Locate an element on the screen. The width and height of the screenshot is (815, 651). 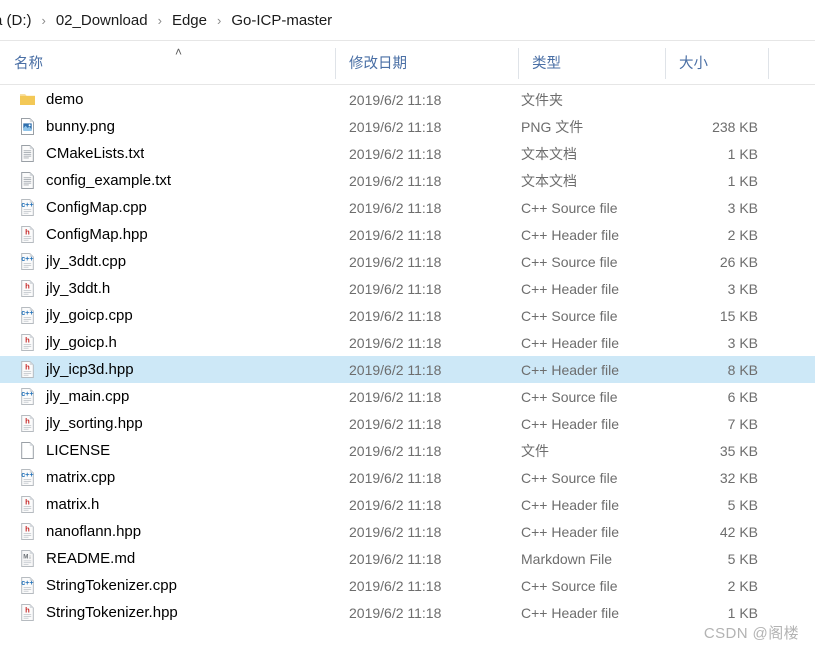
file-row: demo 2019/6/2 11:18 文件夹 is located at coordinates (407, 99).